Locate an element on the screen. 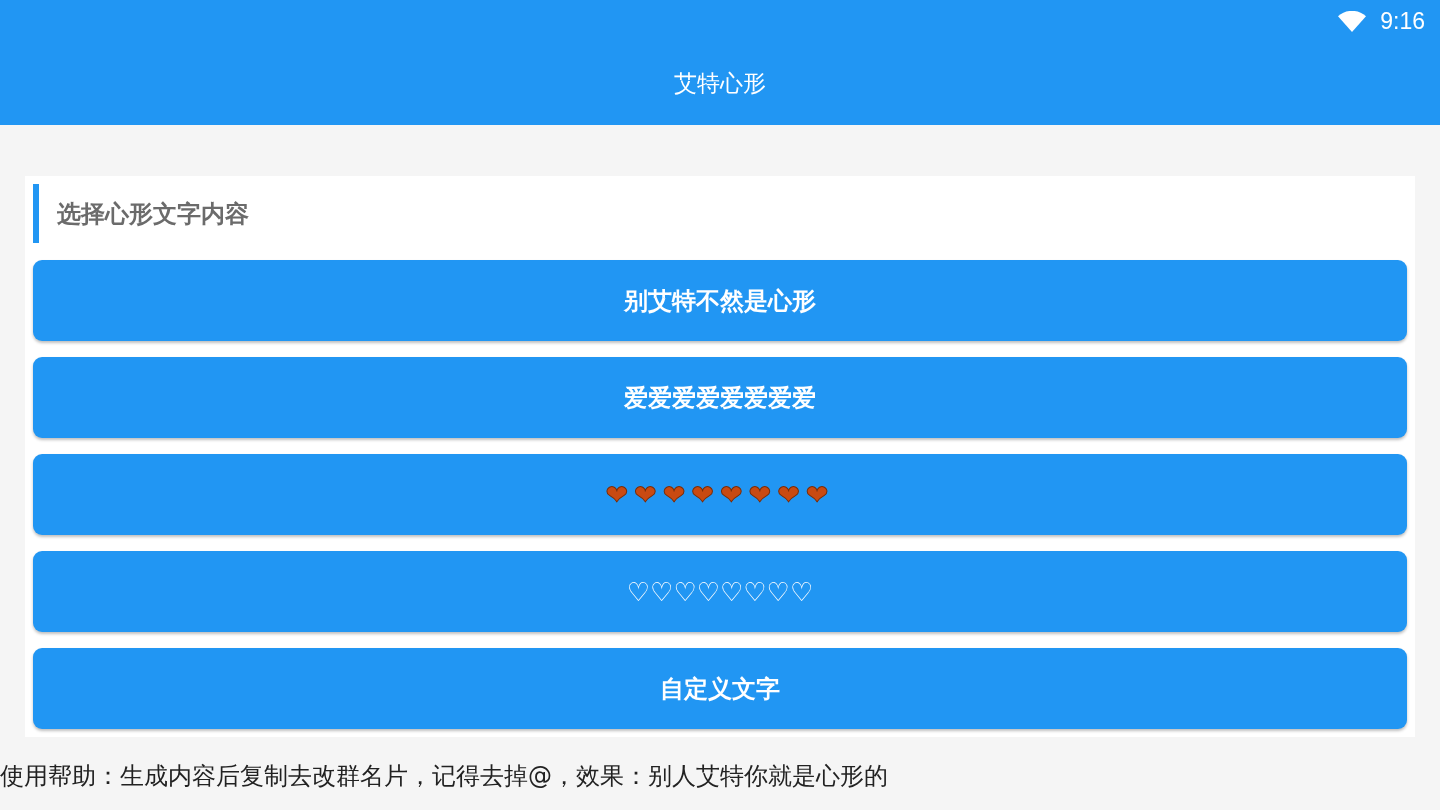  status-time: 9:16 is located at coordinates (1402, 21).